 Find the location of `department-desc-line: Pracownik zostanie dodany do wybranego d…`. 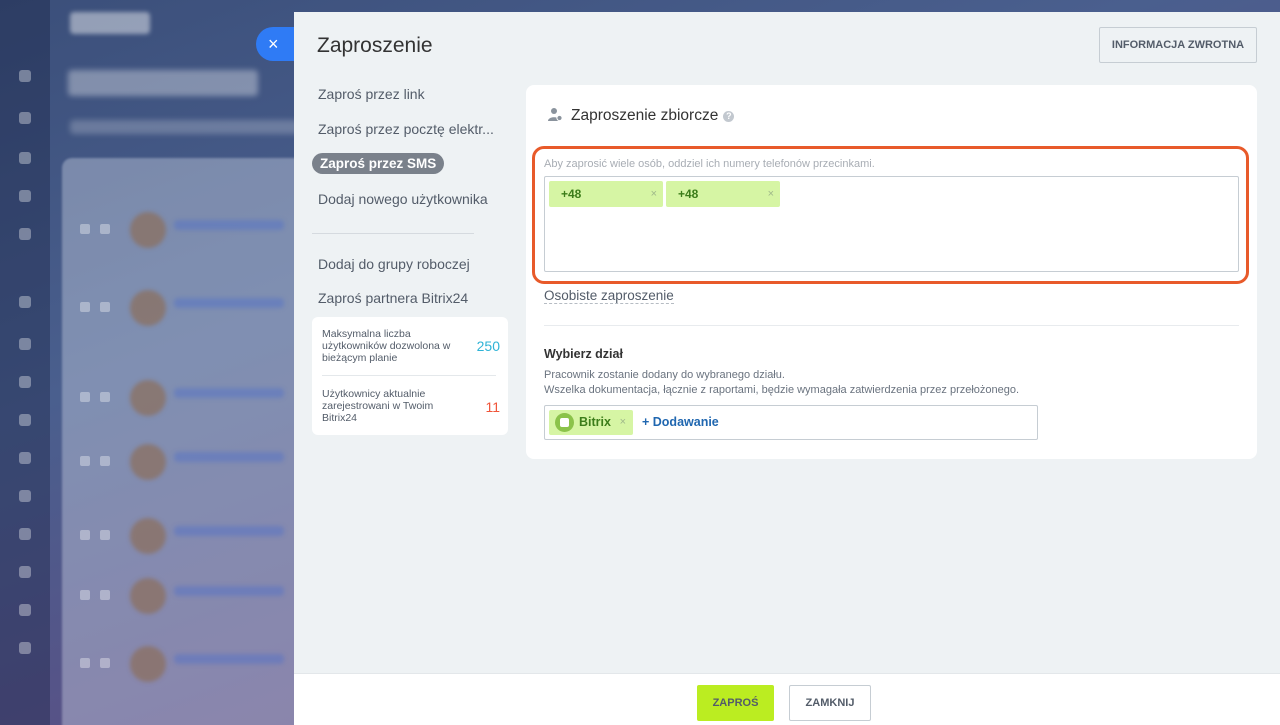

department-desc-line: Pracownik zostanie dodany do wybranego d… is located at coordinates (664, 375).